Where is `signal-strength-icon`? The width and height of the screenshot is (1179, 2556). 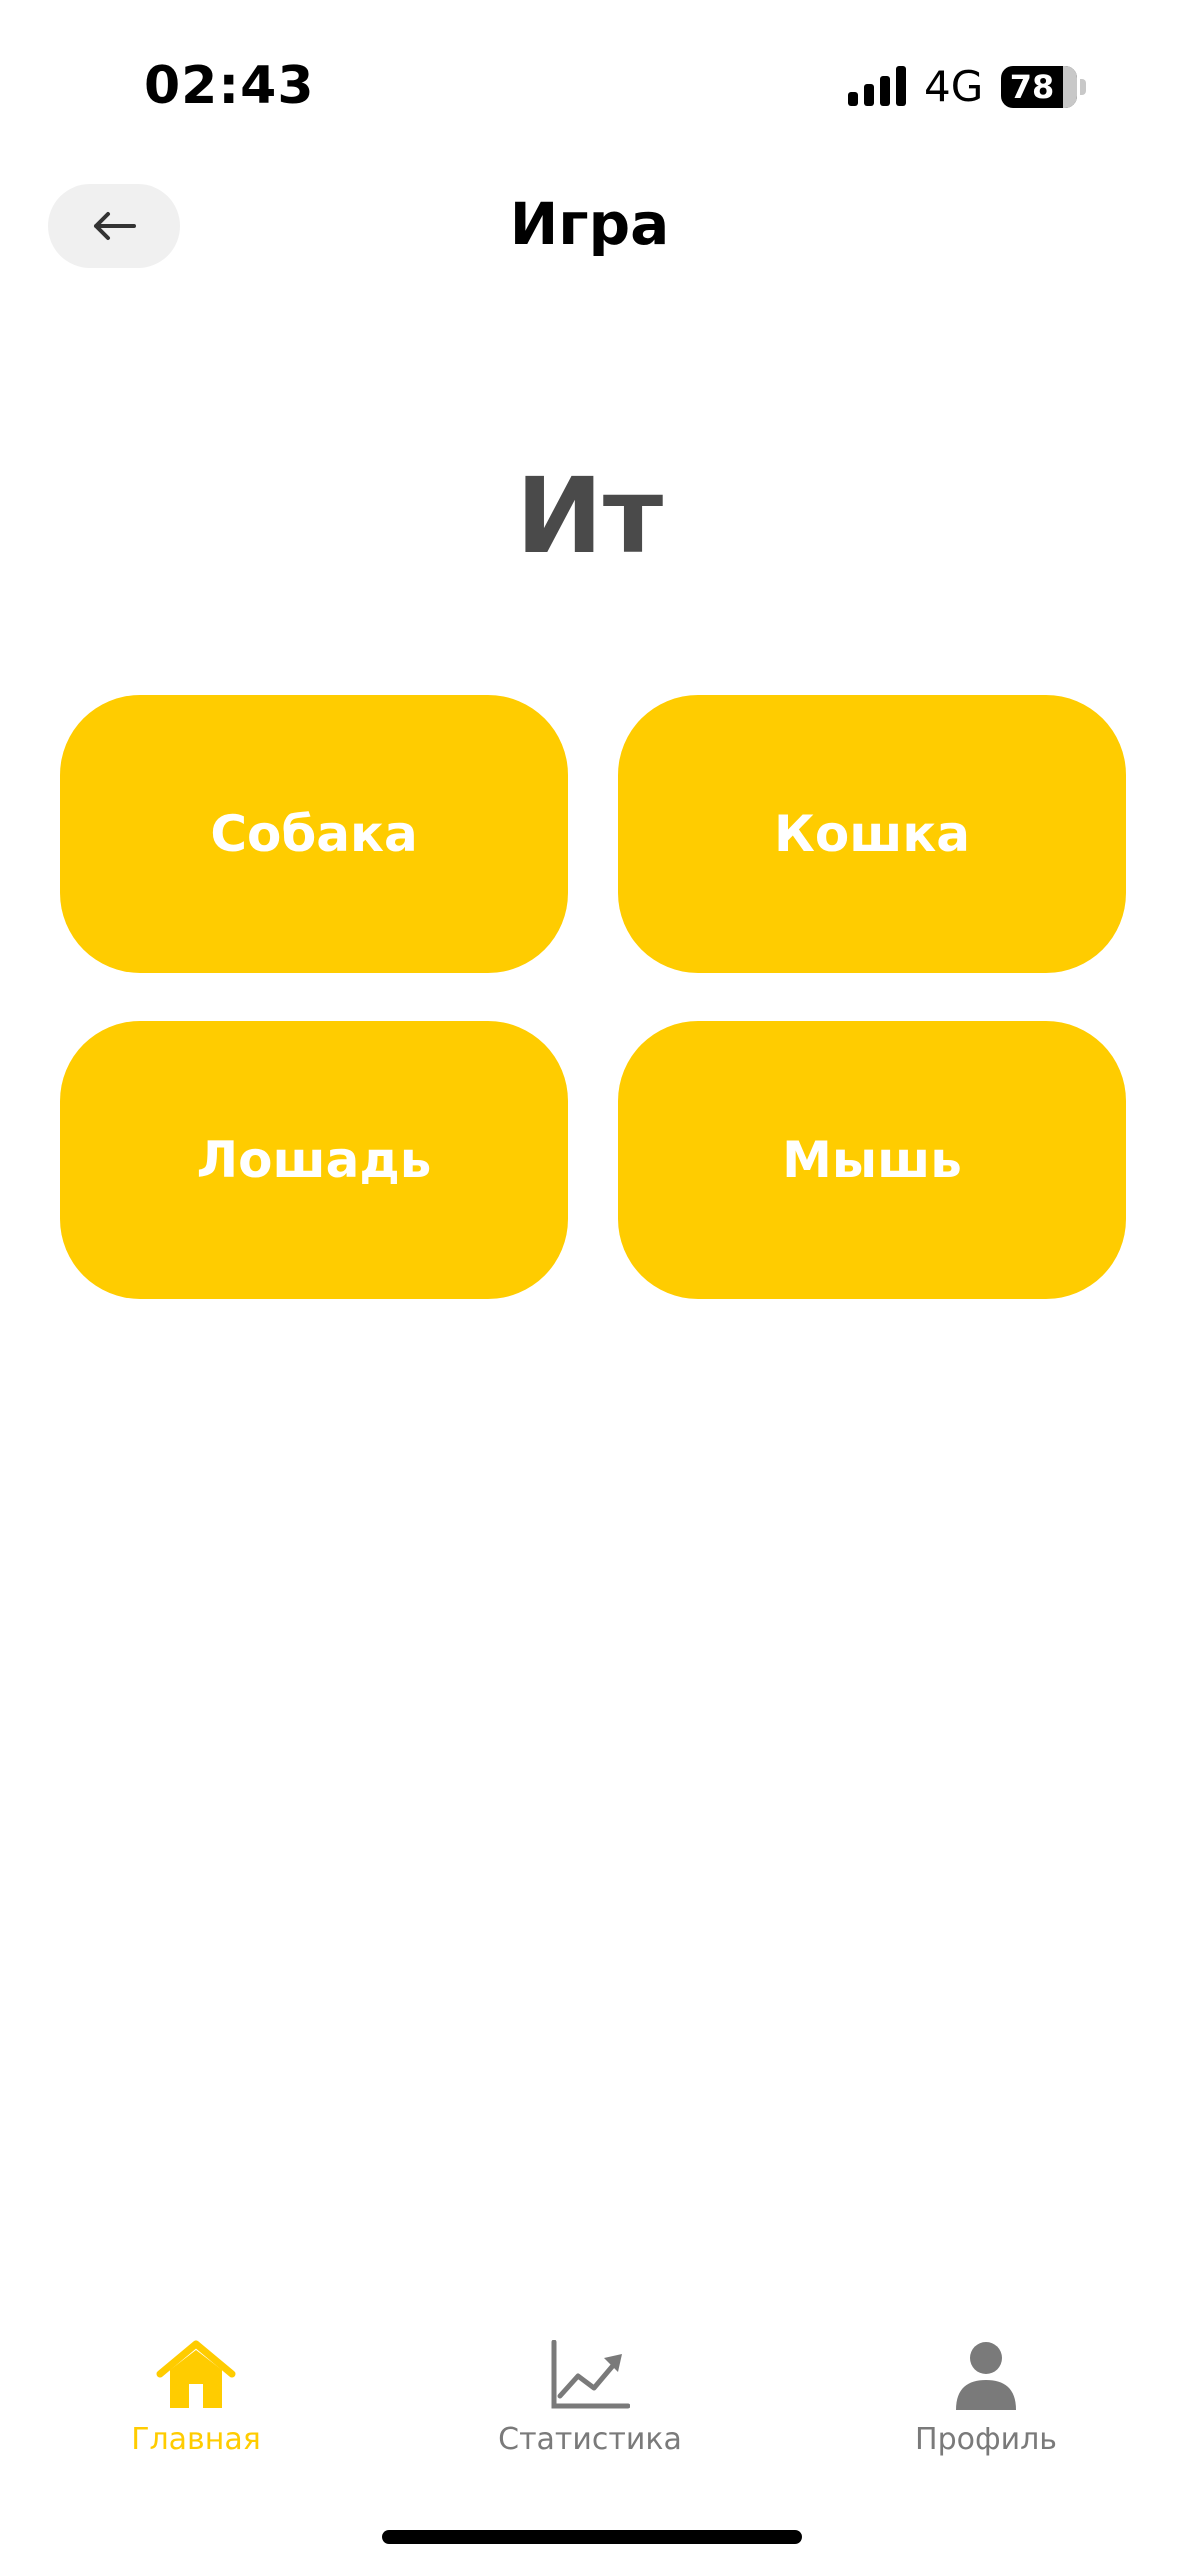 signal-strength-icon is located at coordinates (878, 86).